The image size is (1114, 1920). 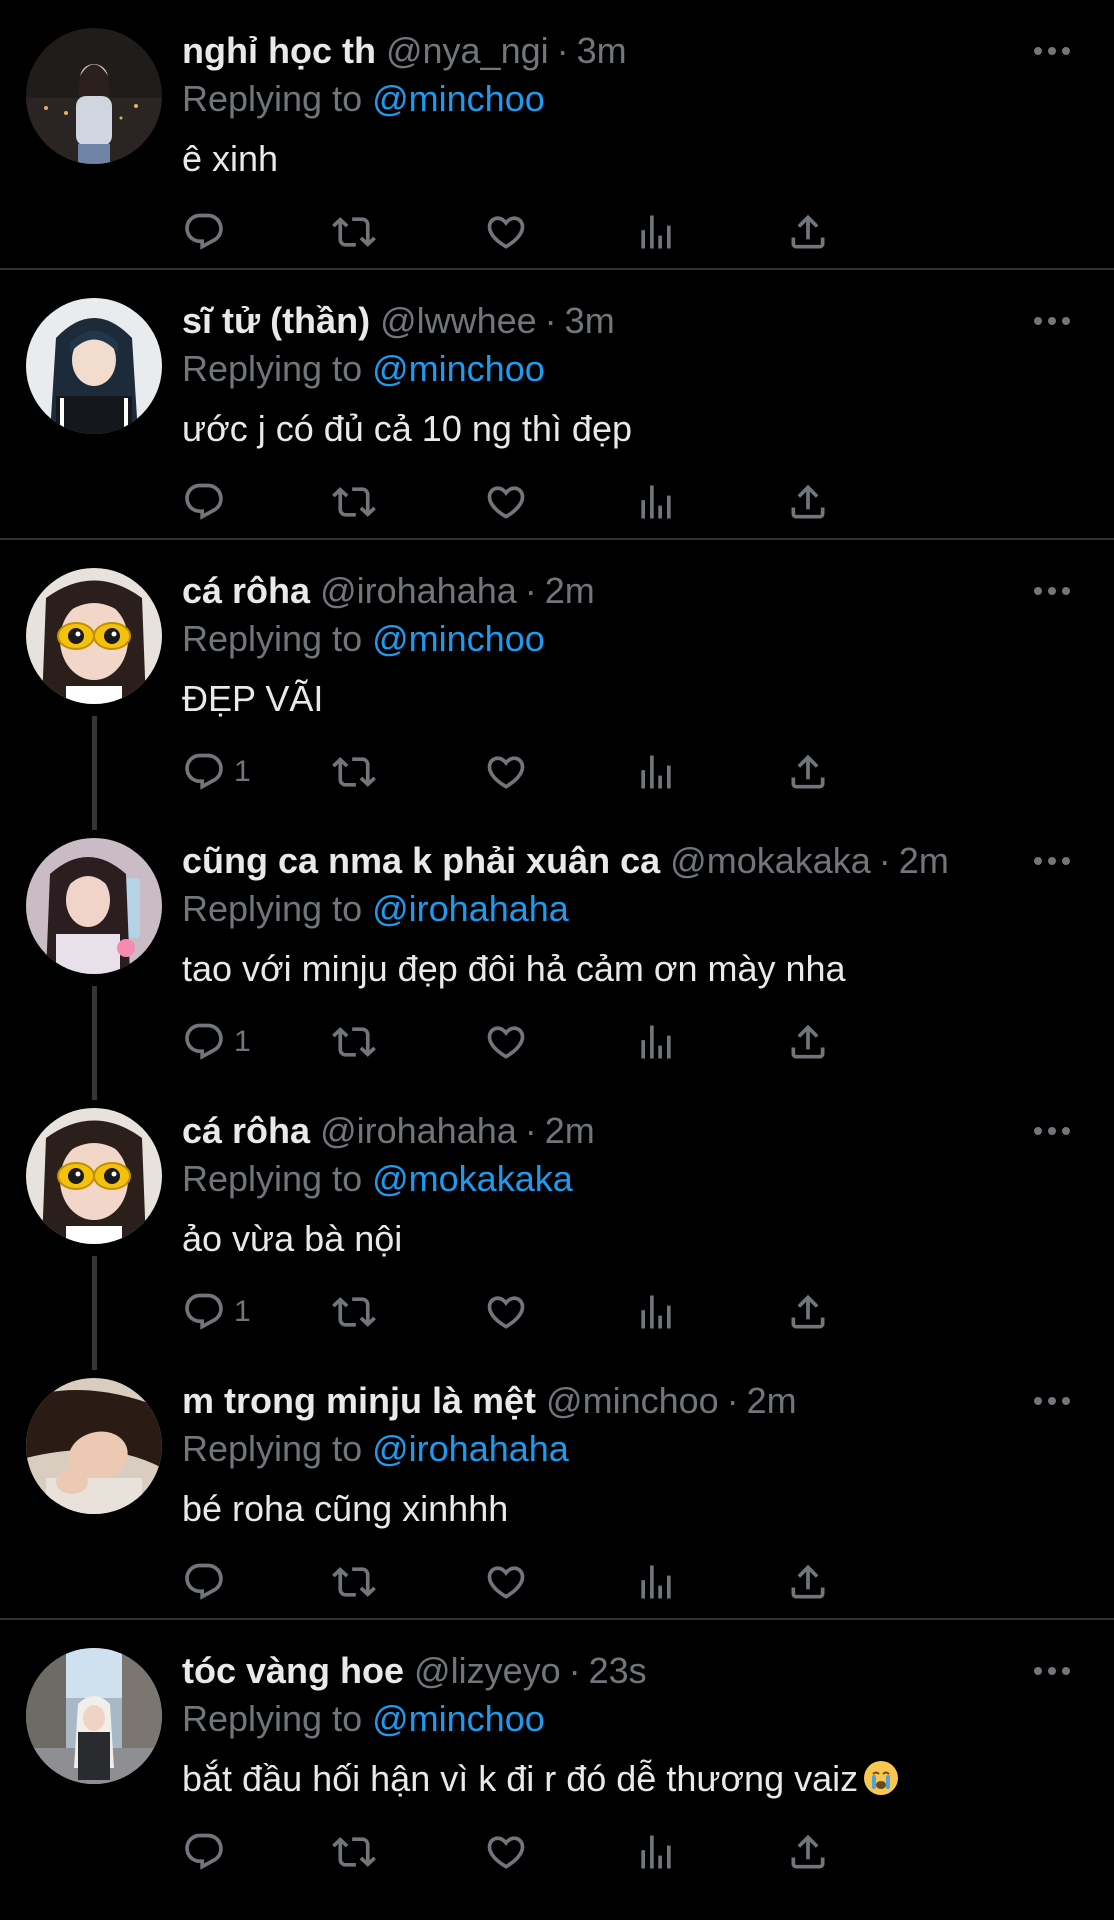 What do you see at coordinates (363, 1718) in the screenshot?
I see `replying-to: Replying to @minchoo` at bounding box center [363, 1718].